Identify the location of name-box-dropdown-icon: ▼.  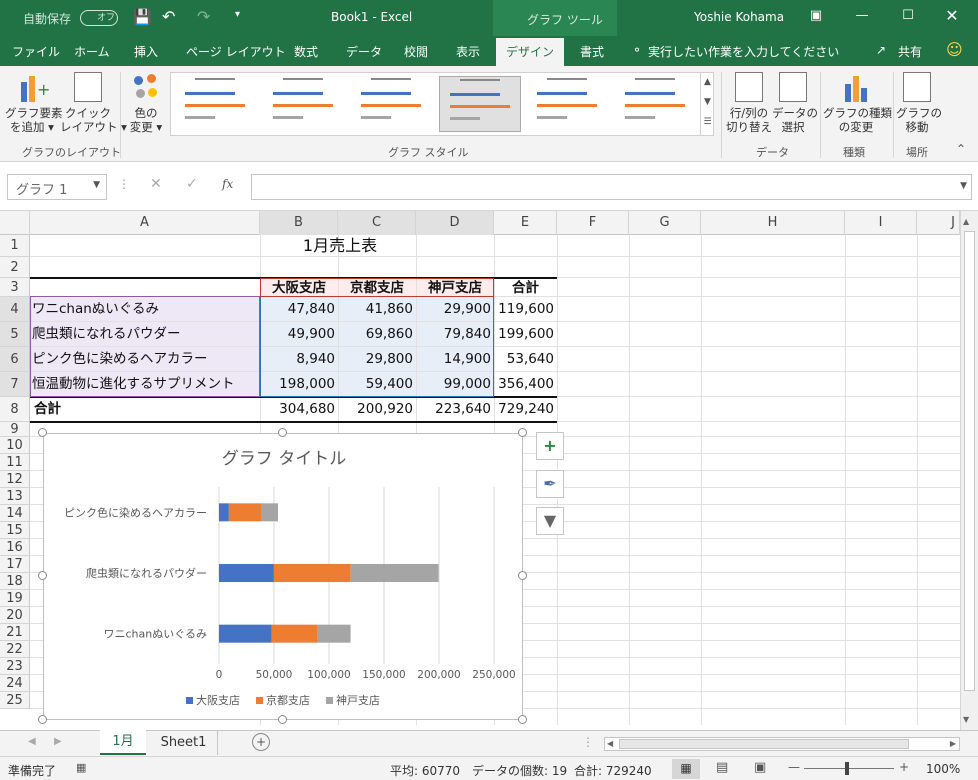
(96, 185).